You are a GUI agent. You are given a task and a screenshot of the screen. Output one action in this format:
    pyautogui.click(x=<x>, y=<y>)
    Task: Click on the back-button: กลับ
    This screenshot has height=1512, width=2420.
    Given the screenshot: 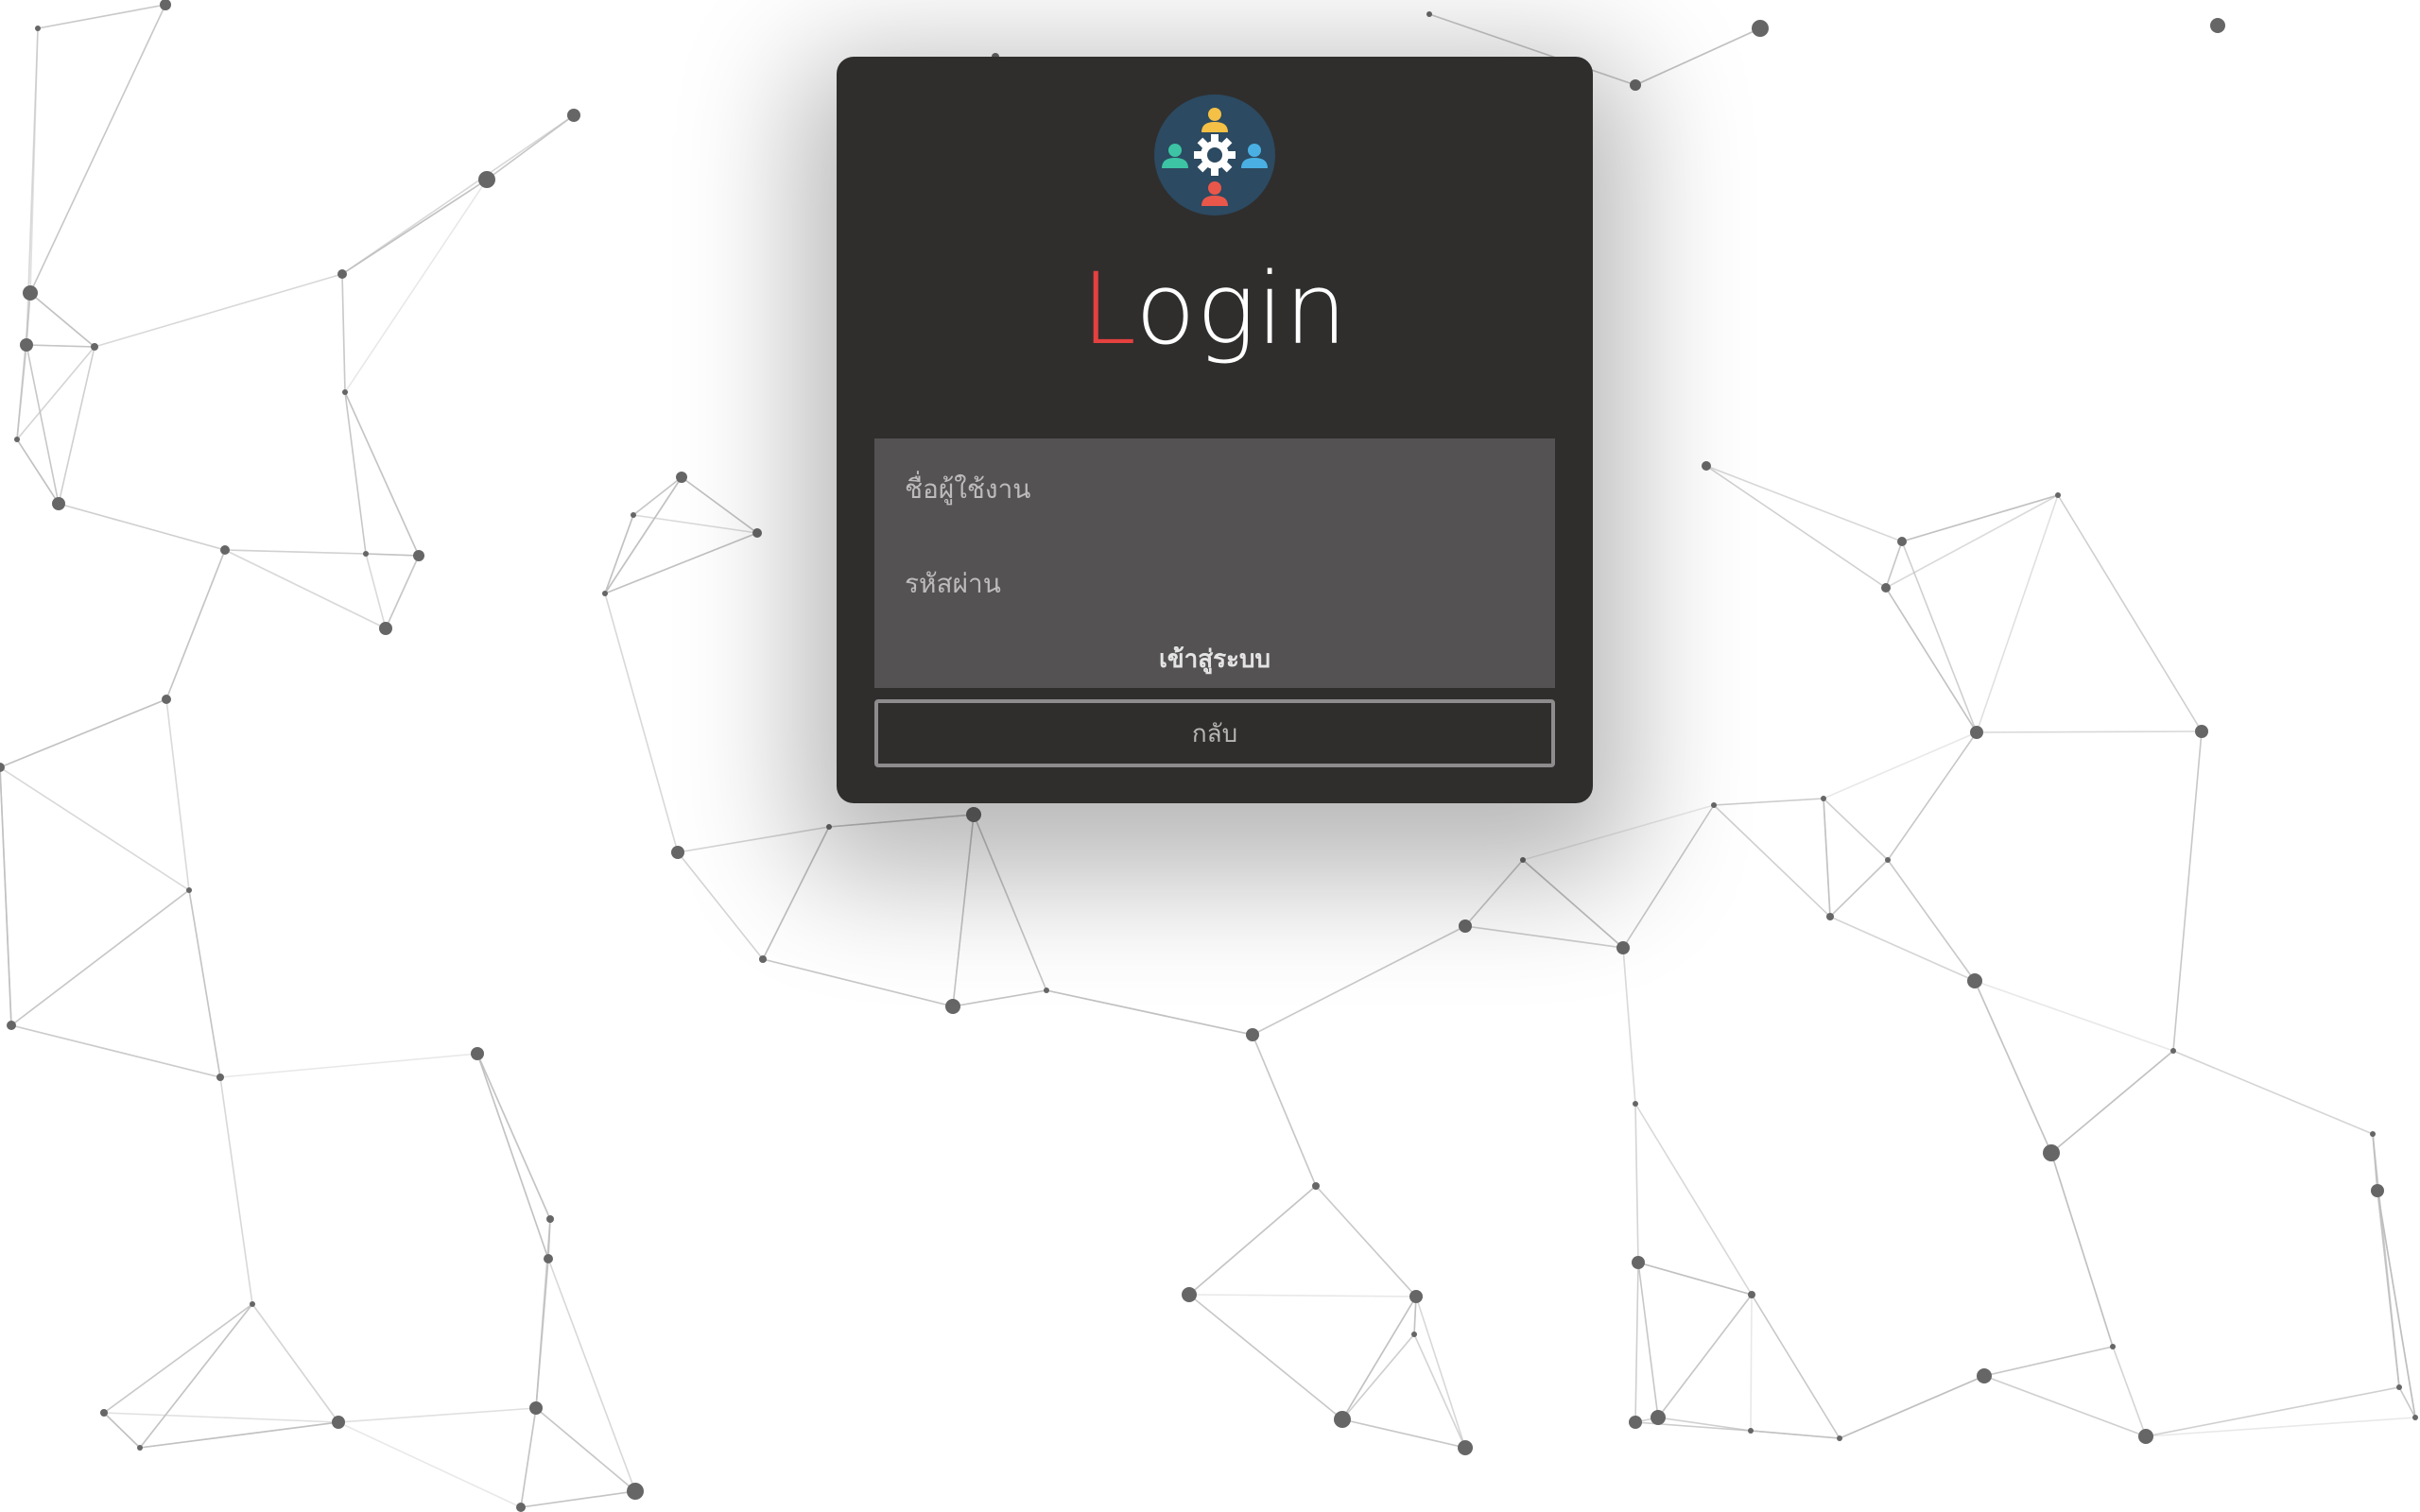 What is the action you would take?
    pyautogui.click(x=1214, y=733)
    